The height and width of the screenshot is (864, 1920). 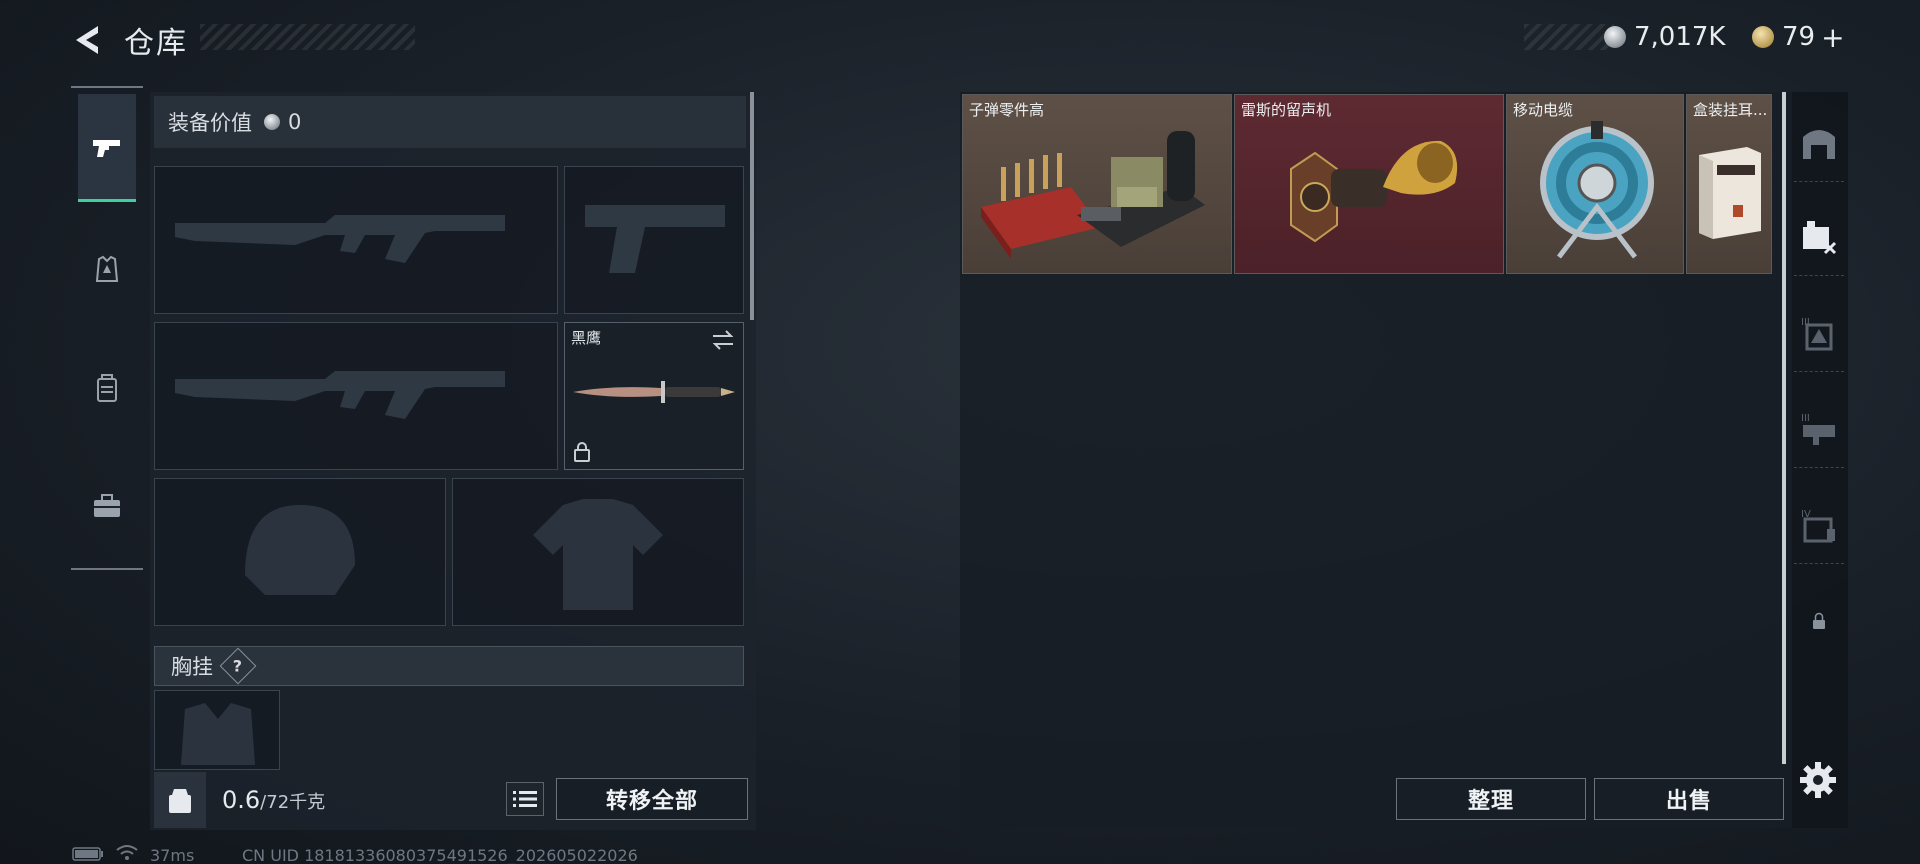 What do you see at coordinates (156, 43) in the screenshot?
I see `page-title: 仓库` at bounding box center [156, 43].